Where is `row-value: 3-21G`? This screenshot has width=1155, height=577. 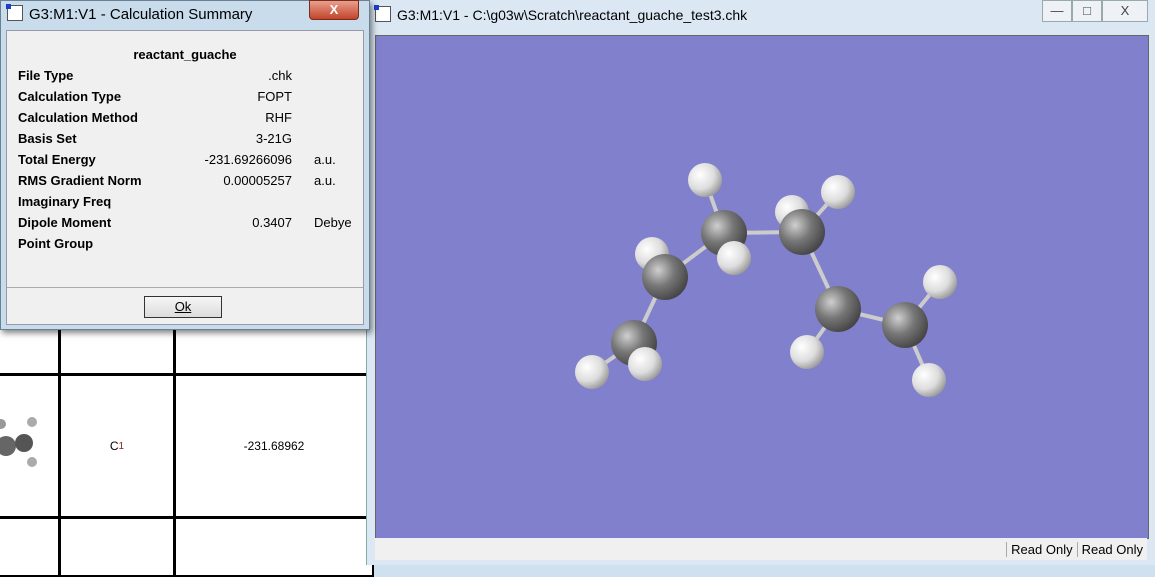
row-value: 3-21G is located at coordinates (273, 138).